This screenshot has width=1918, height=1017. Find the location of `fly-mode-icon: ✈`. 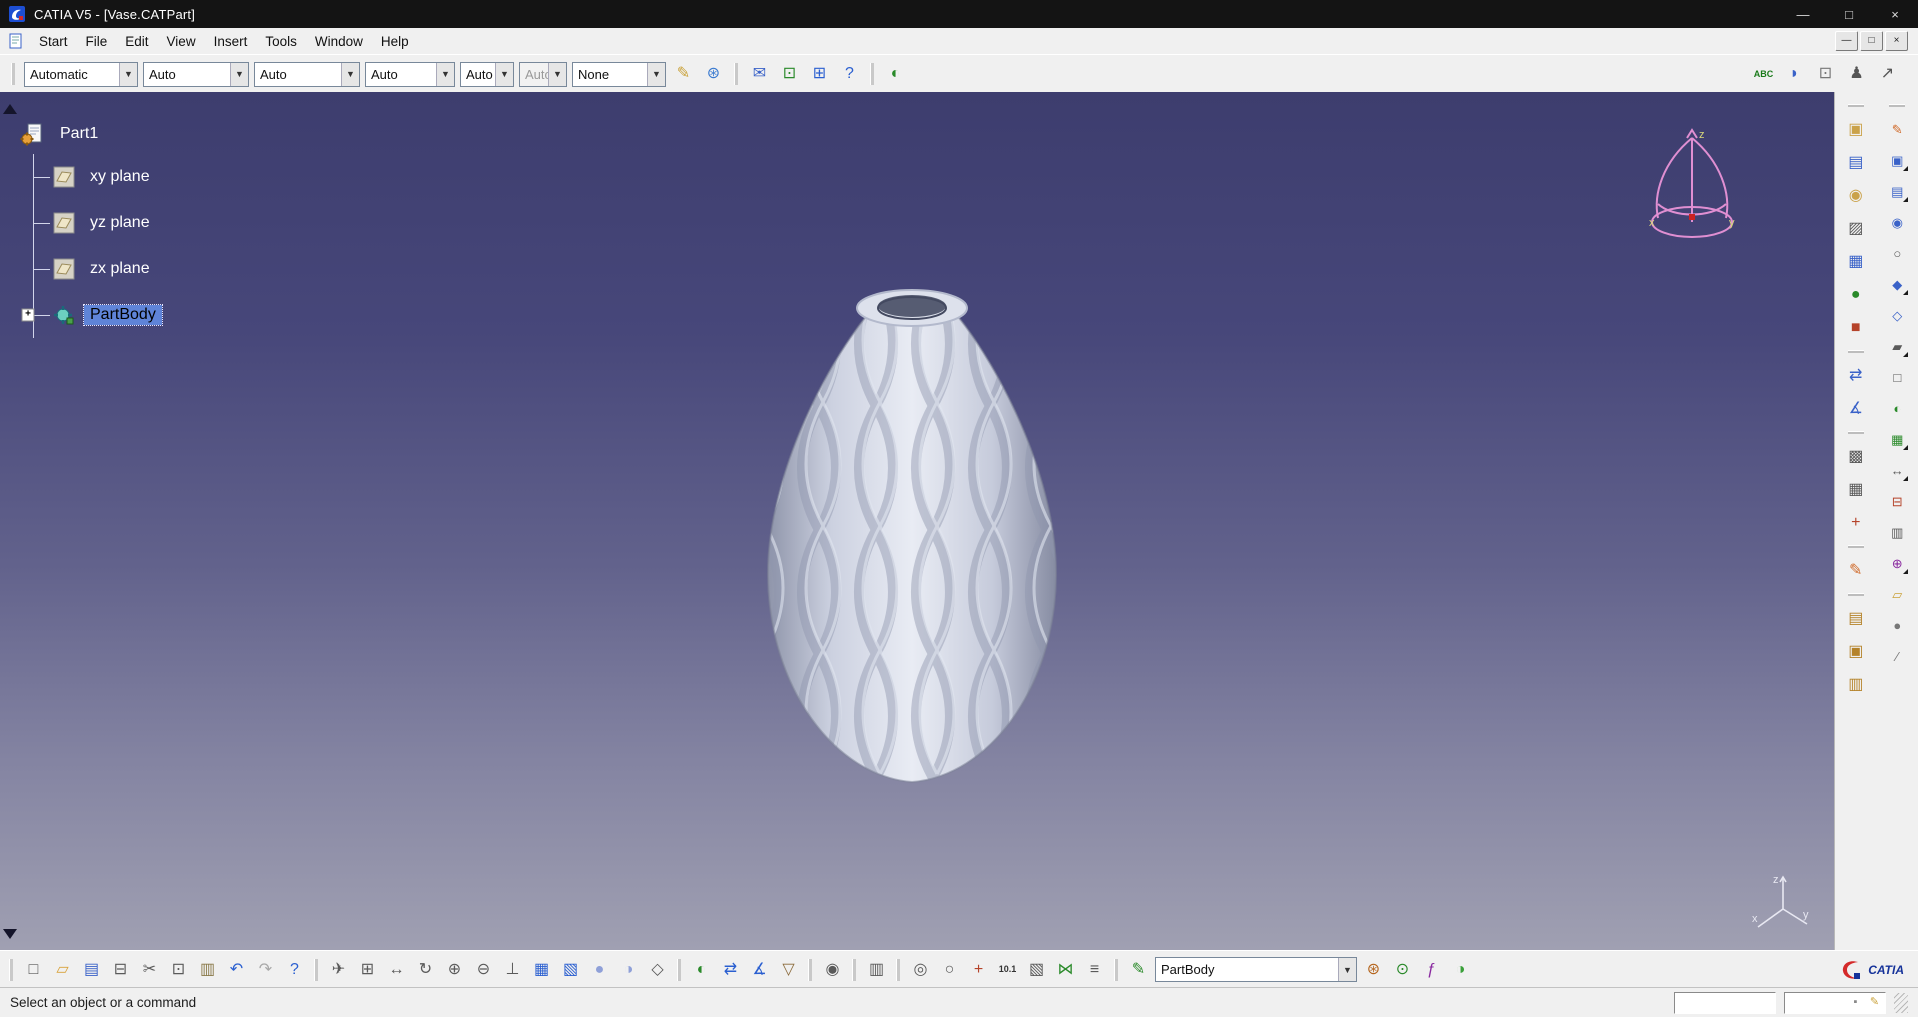

fly-mode-icon: ✈ is located at coordinates (338, 969).